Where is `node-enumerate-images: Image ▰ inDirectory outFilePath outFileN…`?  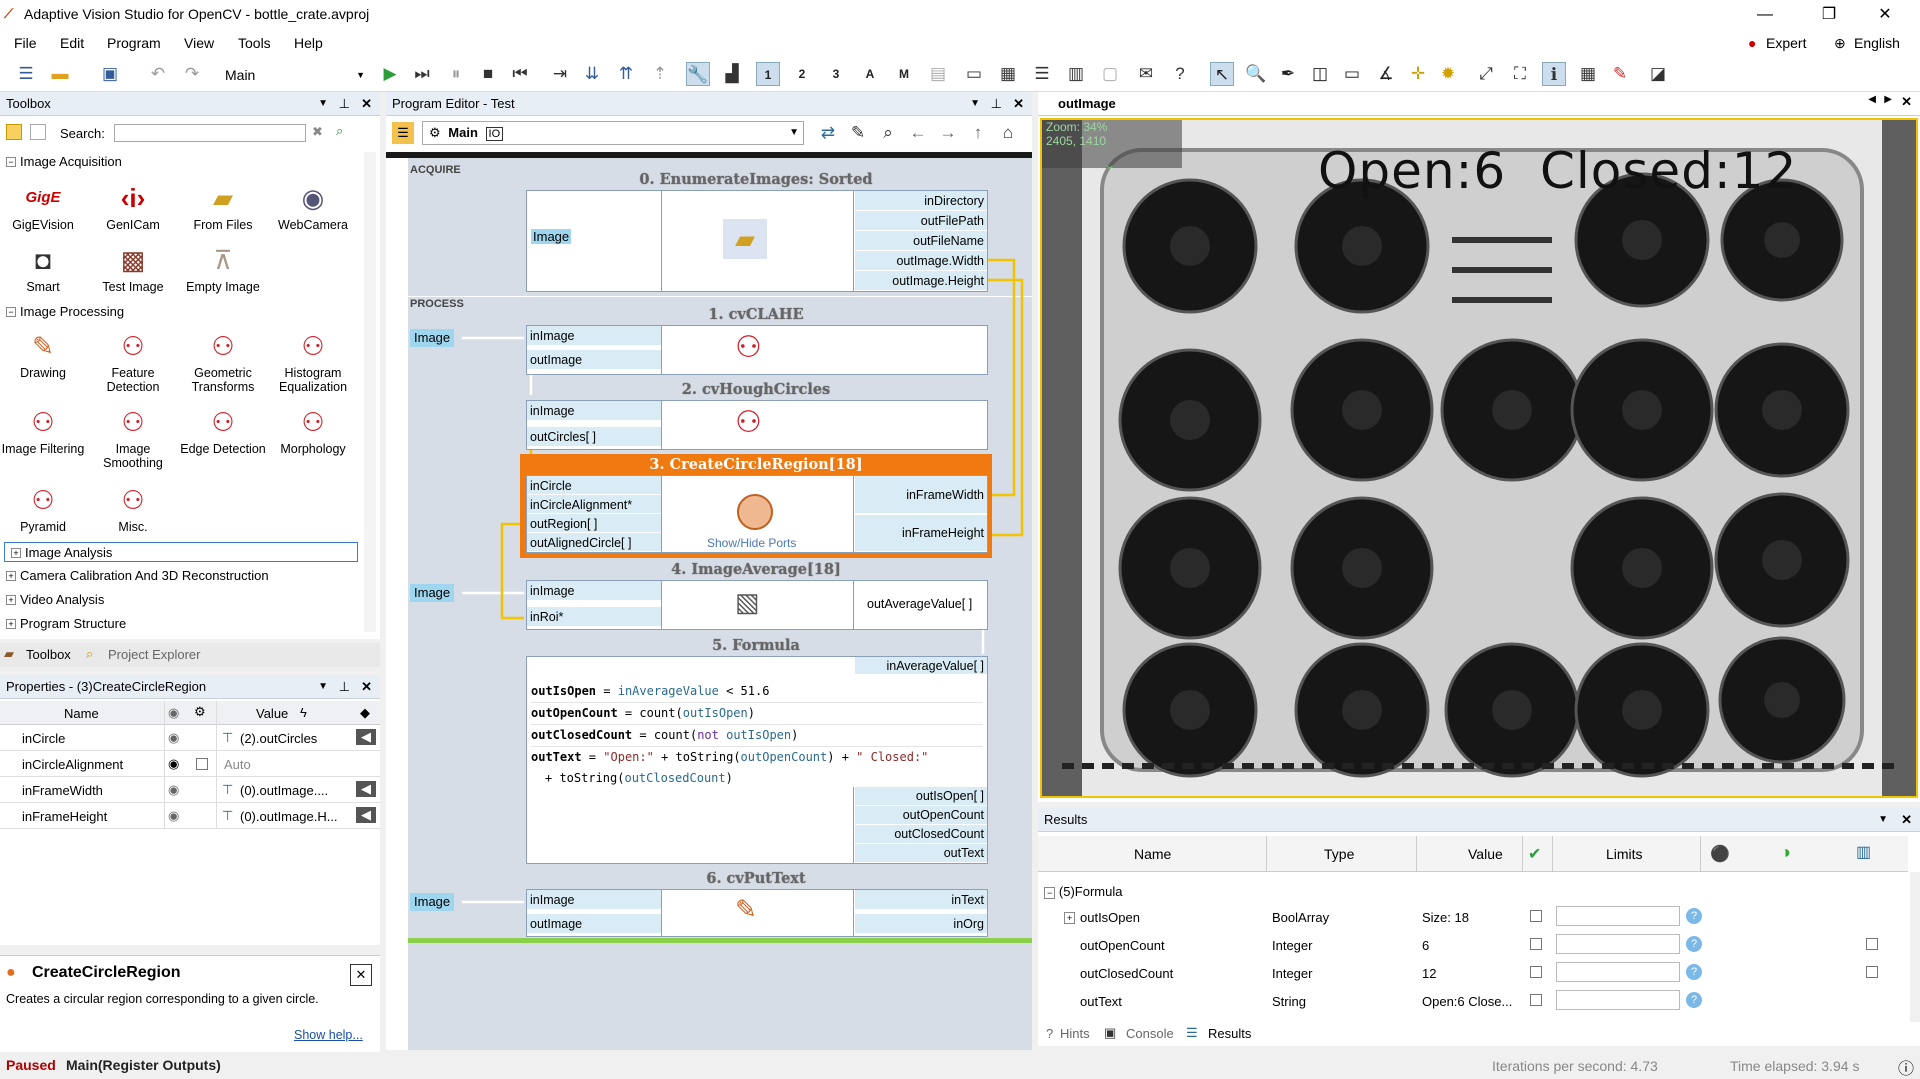 node-enumerate-images: Image ▰ inDirectory outFilePath outFileN… is located at coordinates (757, 241).